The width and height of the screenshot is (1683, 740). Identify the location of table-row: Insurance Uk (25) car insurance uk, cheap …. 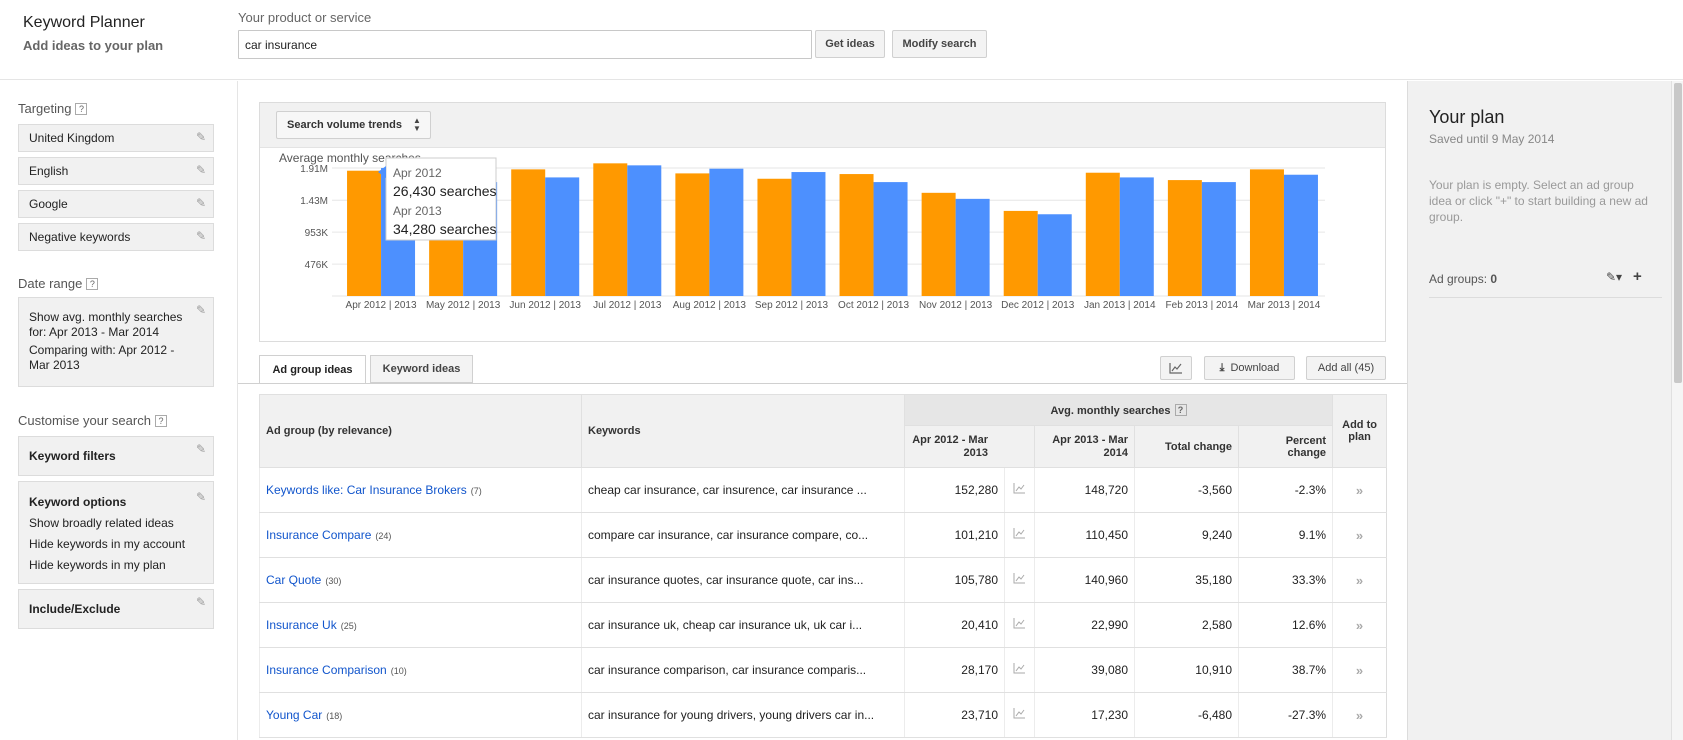
(823, 625).